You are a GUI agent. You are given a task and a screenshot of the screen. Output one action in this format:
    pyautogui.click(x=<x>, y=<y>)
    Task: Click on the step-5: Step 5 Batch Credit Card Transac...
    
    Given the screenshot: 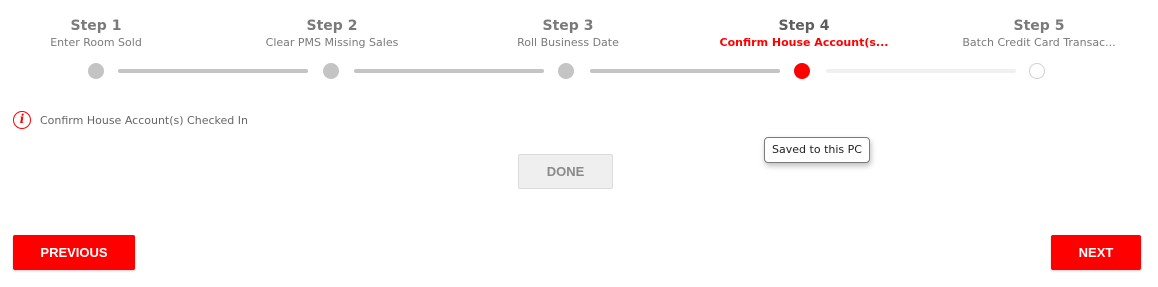 What is the action you would take?
    pyautogui.click(x=1038, y=33)
    